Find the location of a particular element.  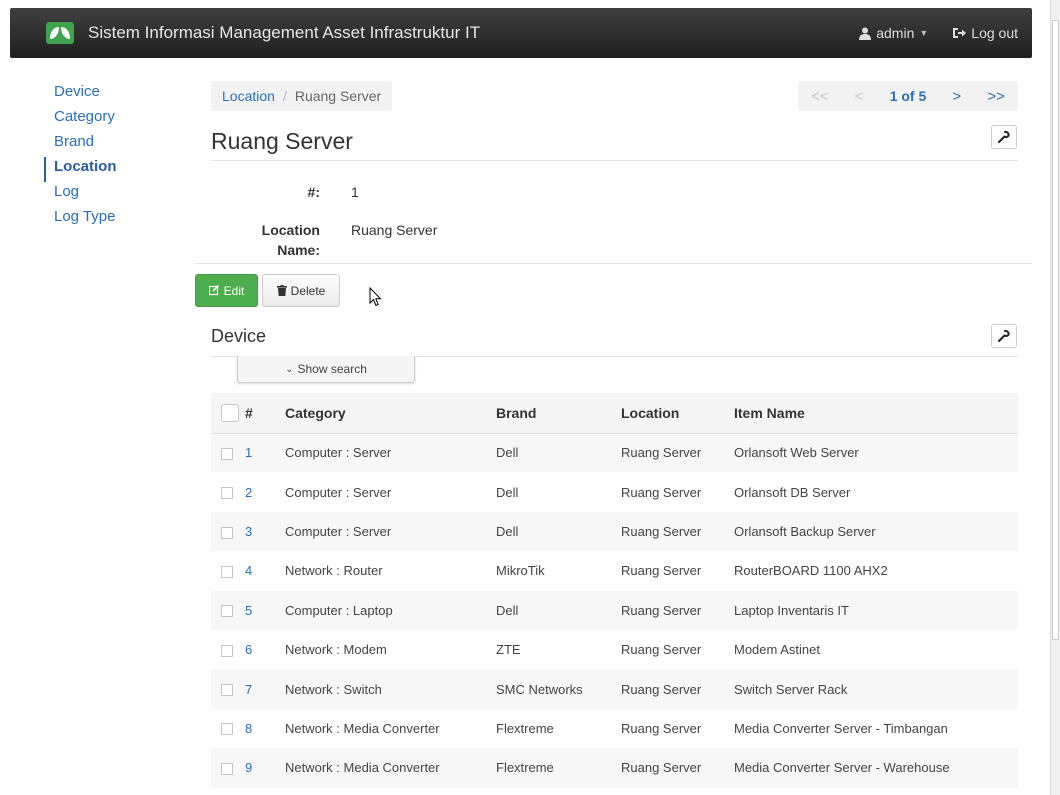

edit-icon is located at coordinates (213, 290).